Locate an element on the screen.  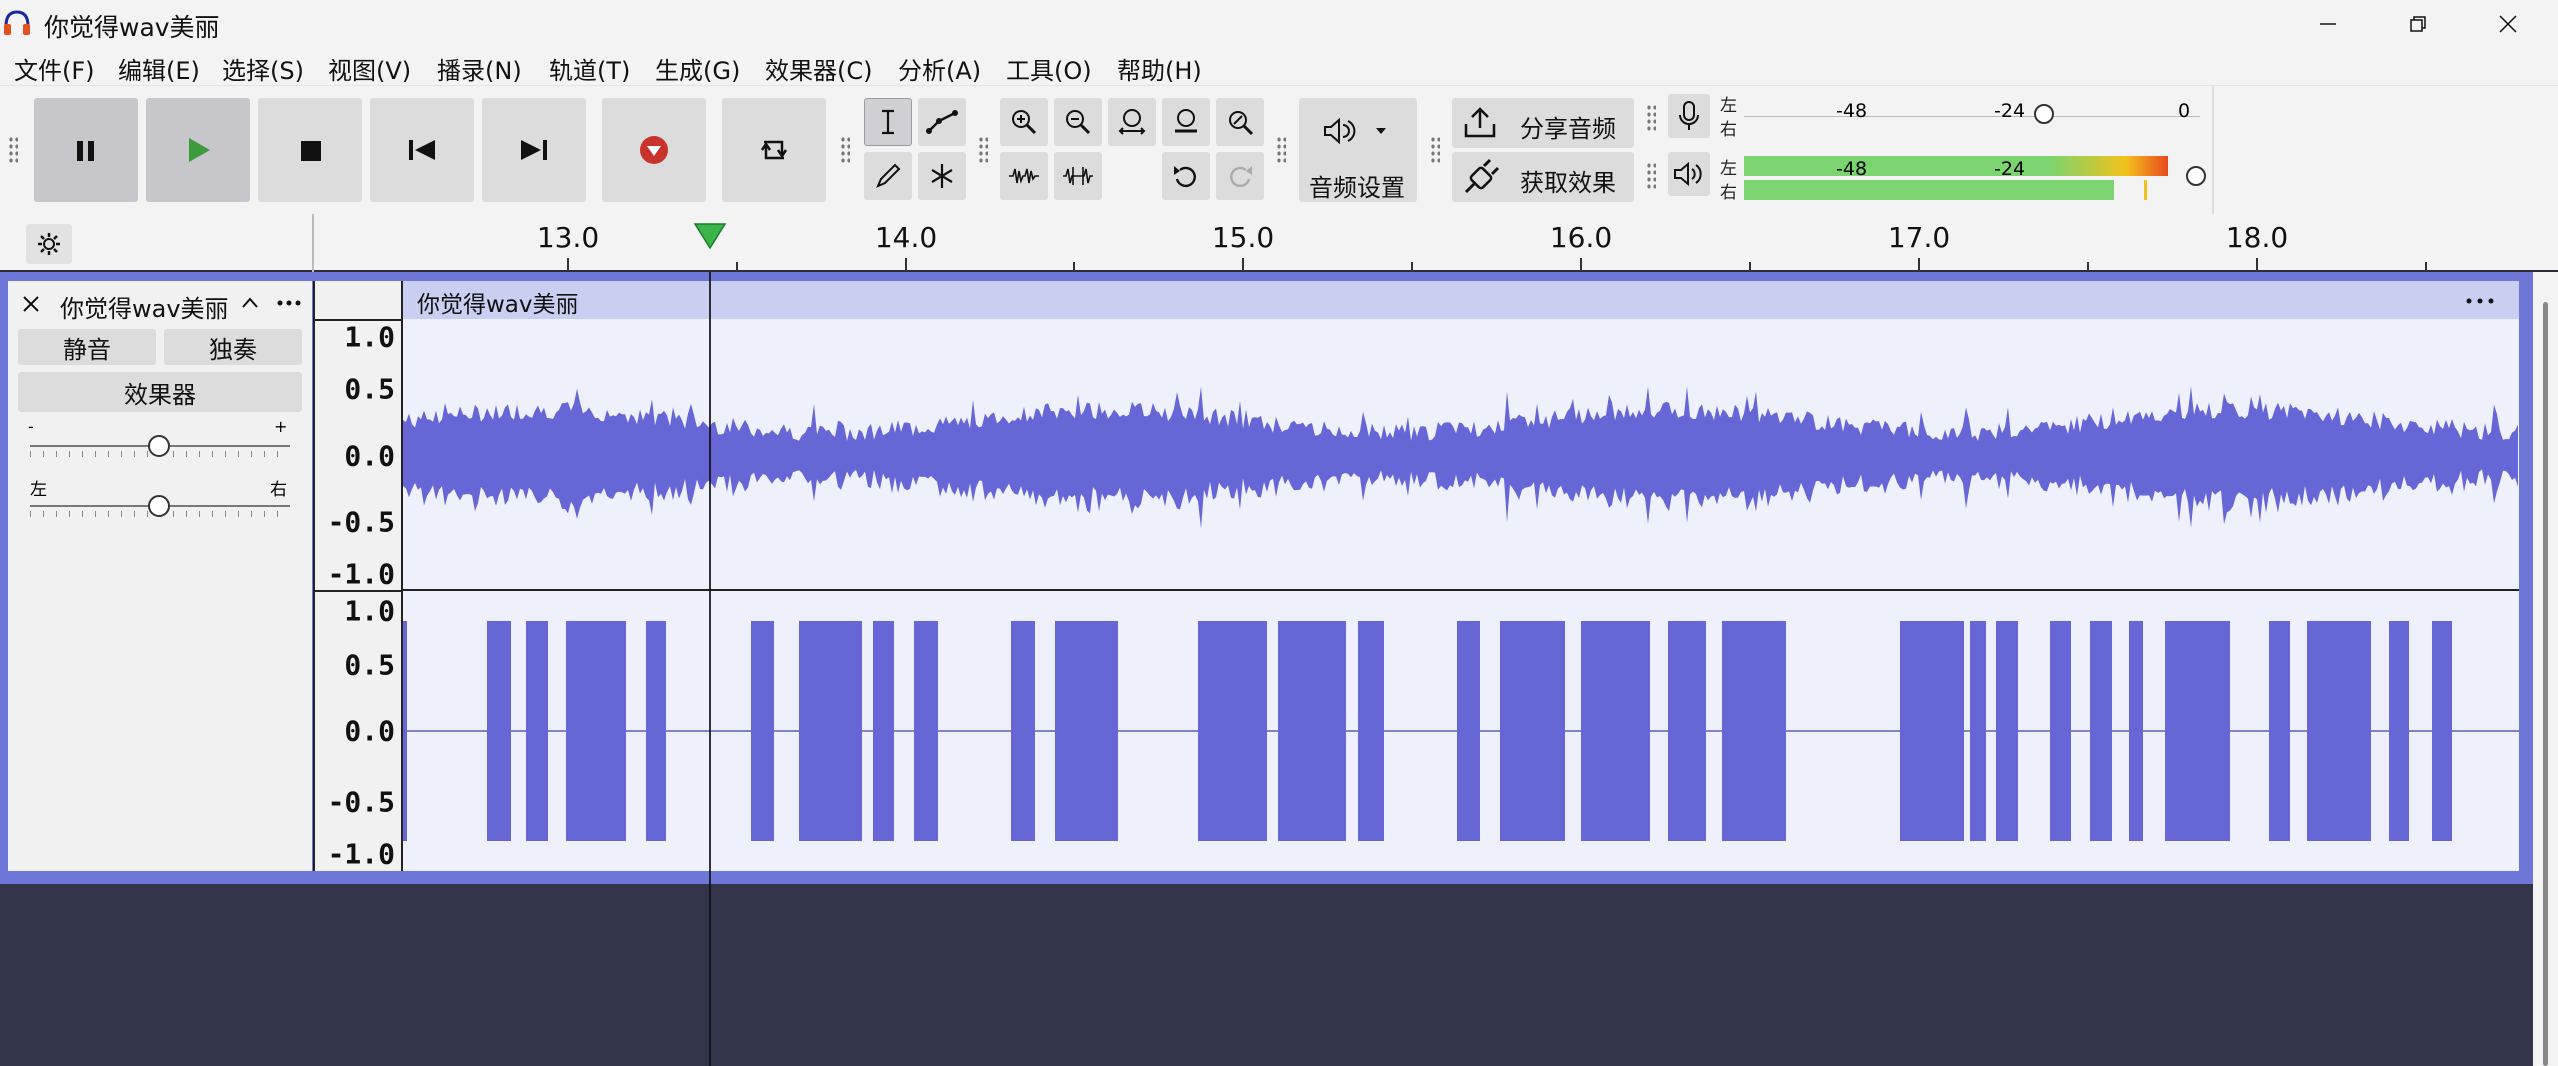
share-audio-label: 分享音频 is located at coordinates (1568, 129).